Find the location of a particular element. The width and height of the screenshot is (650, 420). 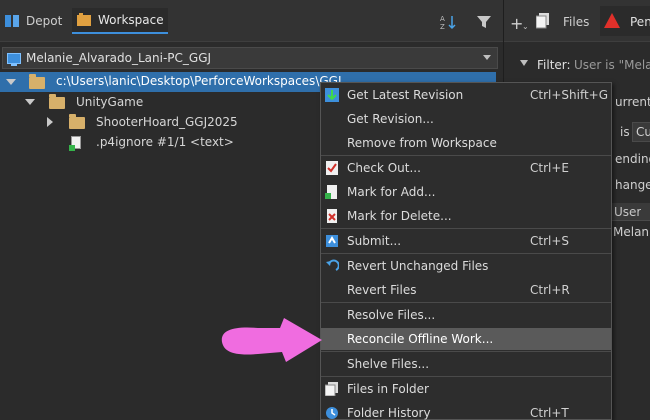

menu-label: Folder History is located at coordinates (389, 413).